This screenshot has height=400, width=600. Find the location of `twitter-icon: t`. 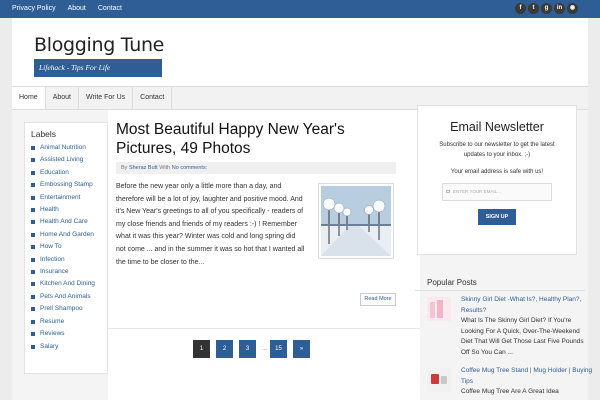

twitter-icon: t is located at coordinates (533, 8).